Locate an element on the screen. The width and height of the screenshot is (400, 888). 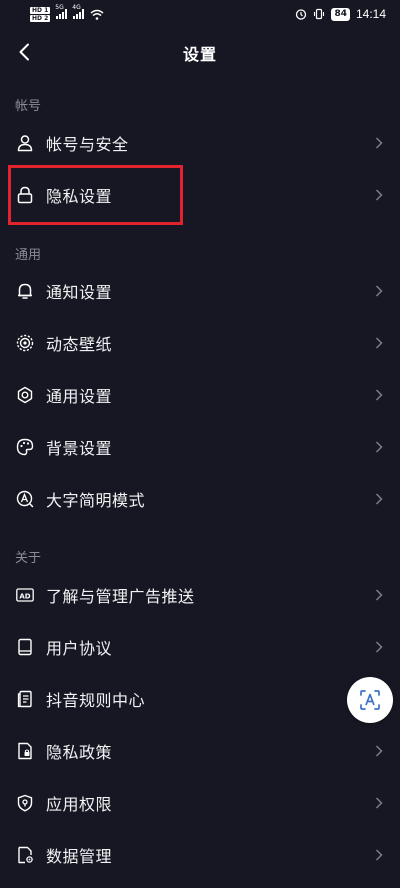
vibrate-icon is located at coordinates (319, 14).